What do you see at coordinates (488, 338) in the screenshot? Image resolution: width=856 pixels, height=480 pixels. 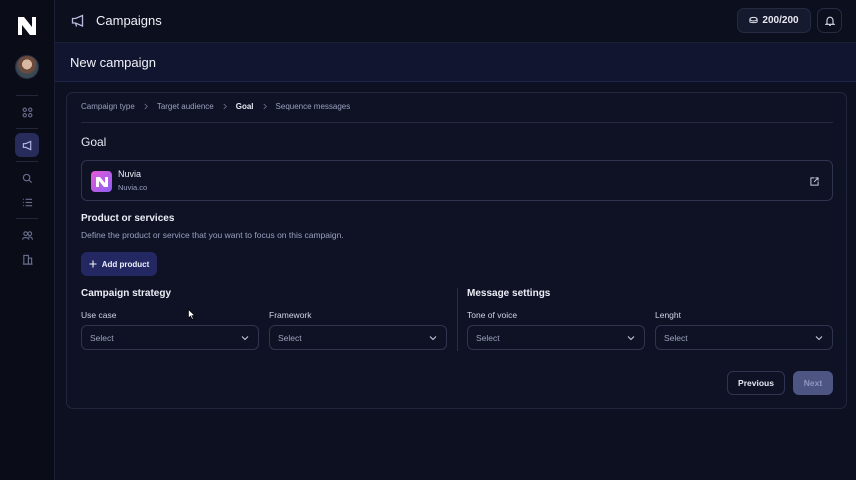 I see `tone-of-voice-value: Select` at bounding box center [488, 338].